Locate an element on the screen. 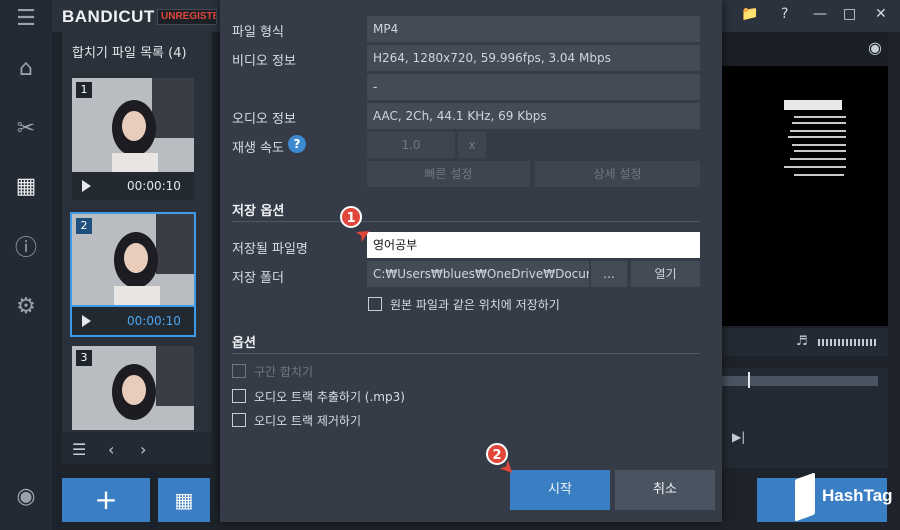 Image resolution: width=900 pixels, height=530 pixels. start-button: 시작 is located at coordinates (560, 490).